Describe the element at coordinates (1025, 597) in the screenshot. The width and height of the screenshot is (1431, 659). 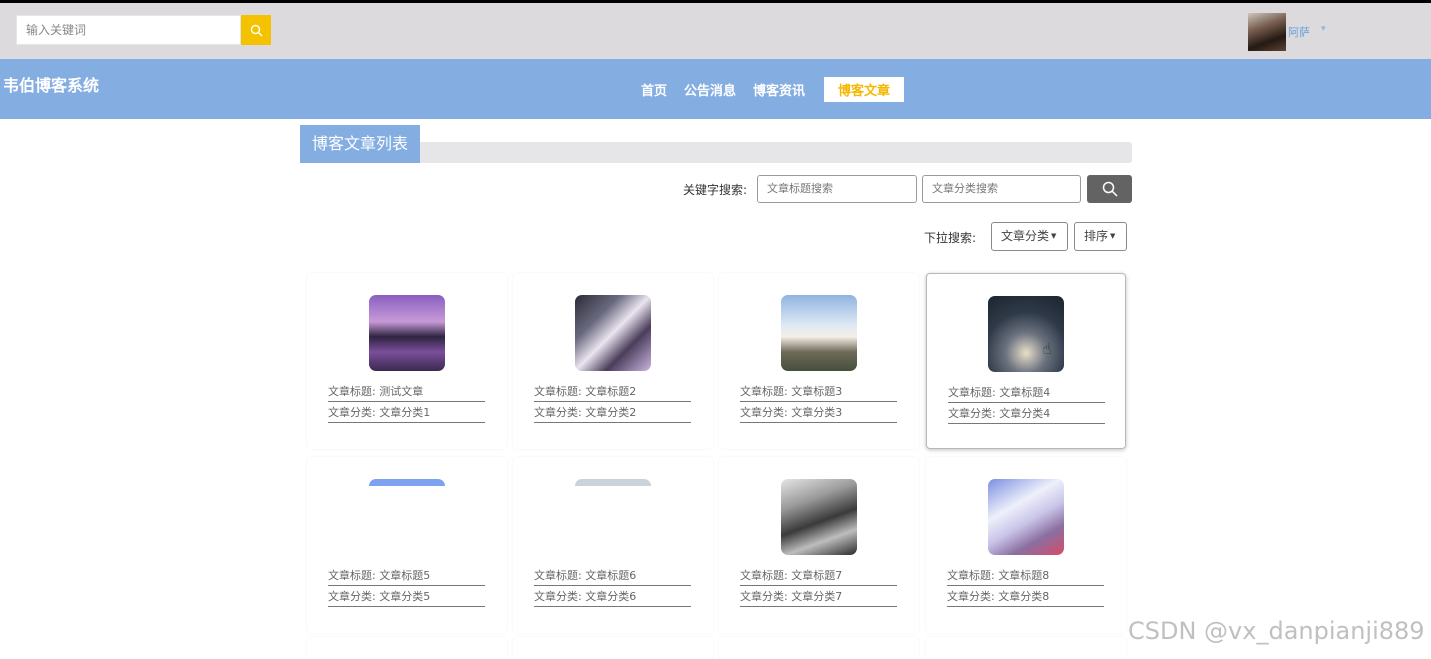
I see `article-category: 文章分类: 文章分类8` at that location.